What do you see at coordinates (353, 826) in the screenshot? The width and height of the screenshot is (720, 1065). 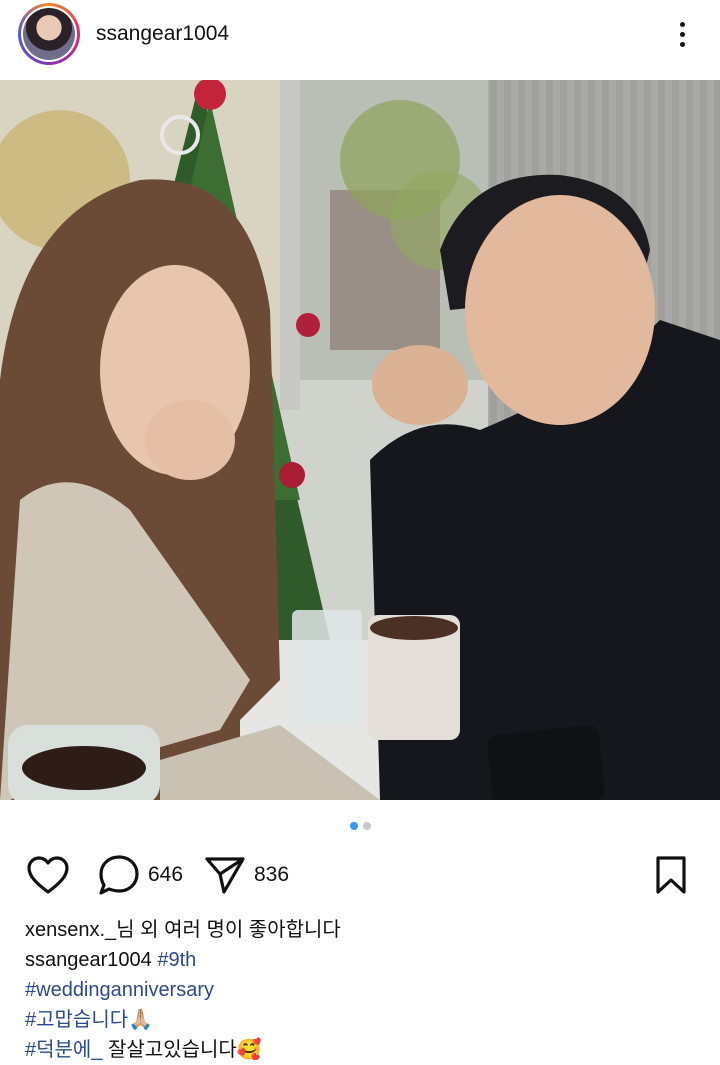 I see `carousel-dot-active` at bounding box center [353, 826].